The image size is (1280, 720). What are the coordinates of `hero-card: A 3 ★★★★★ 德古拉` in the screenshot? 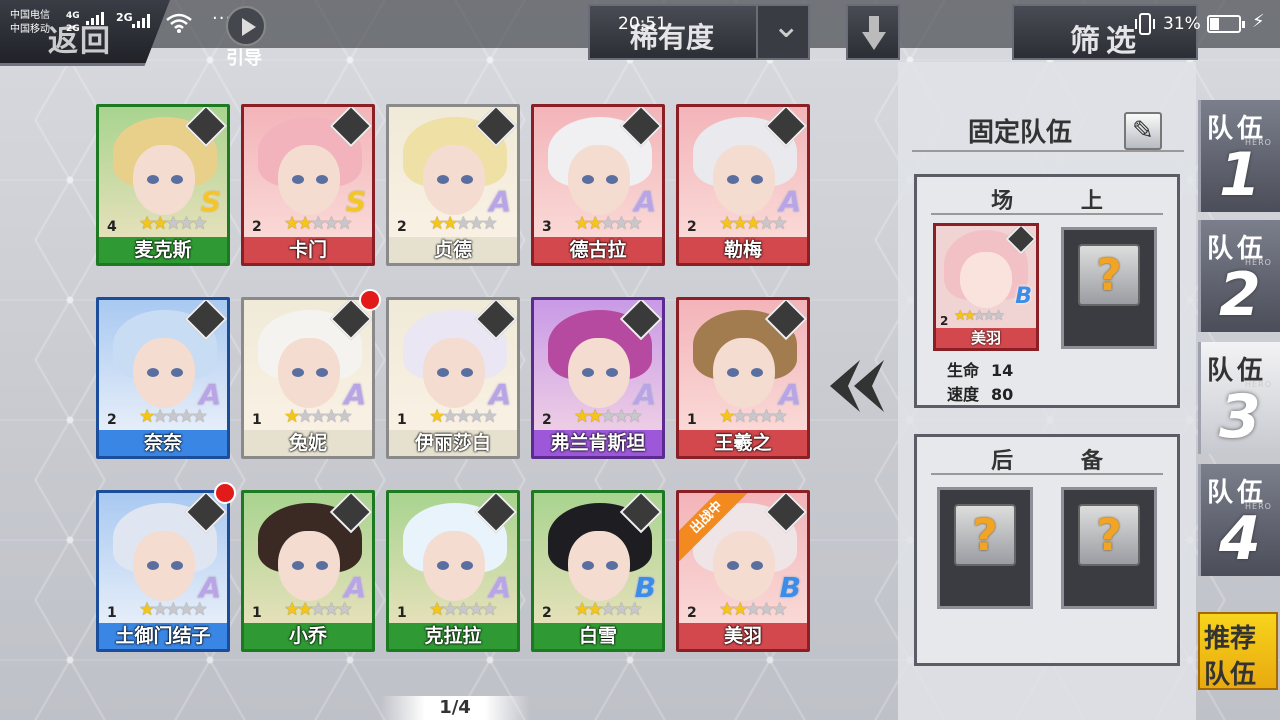 It's located at (598, 185).